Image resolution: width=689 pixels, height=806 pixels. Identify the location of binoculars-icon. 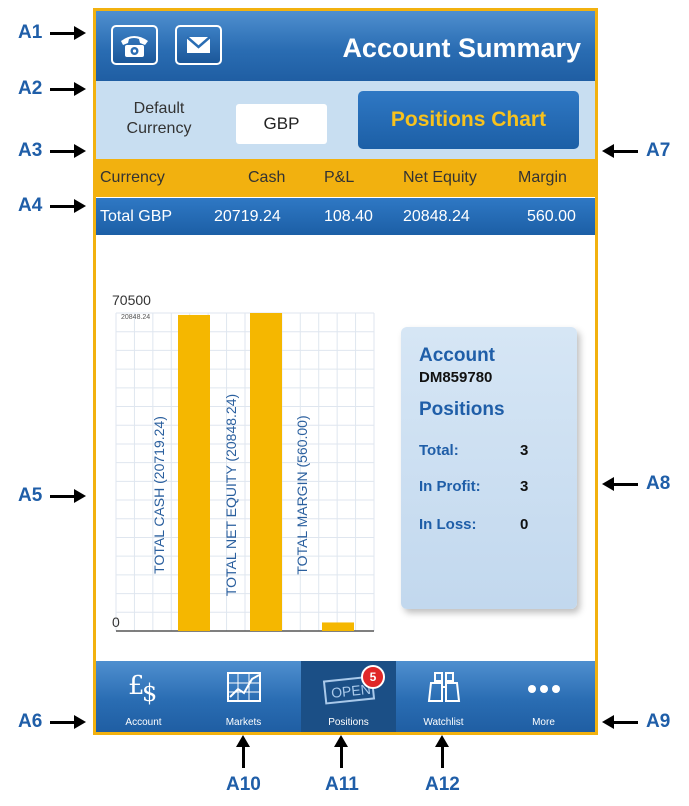
(443, 687).